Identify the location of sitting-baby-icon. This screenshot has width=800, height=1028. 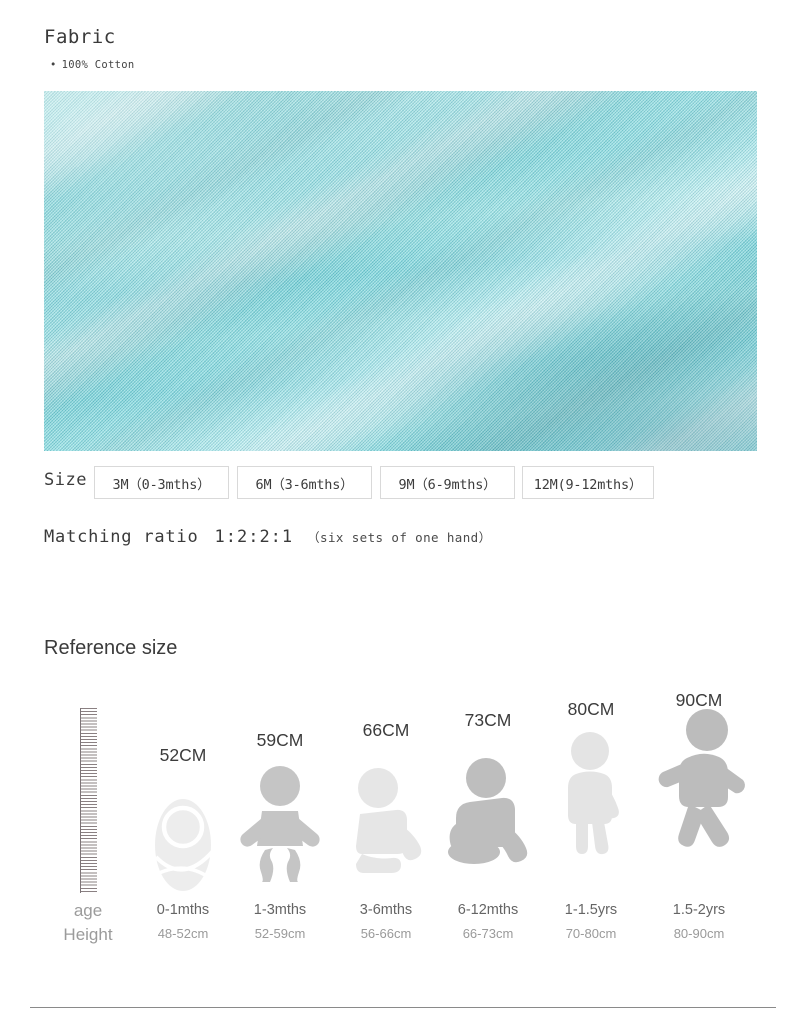
(386, 813).